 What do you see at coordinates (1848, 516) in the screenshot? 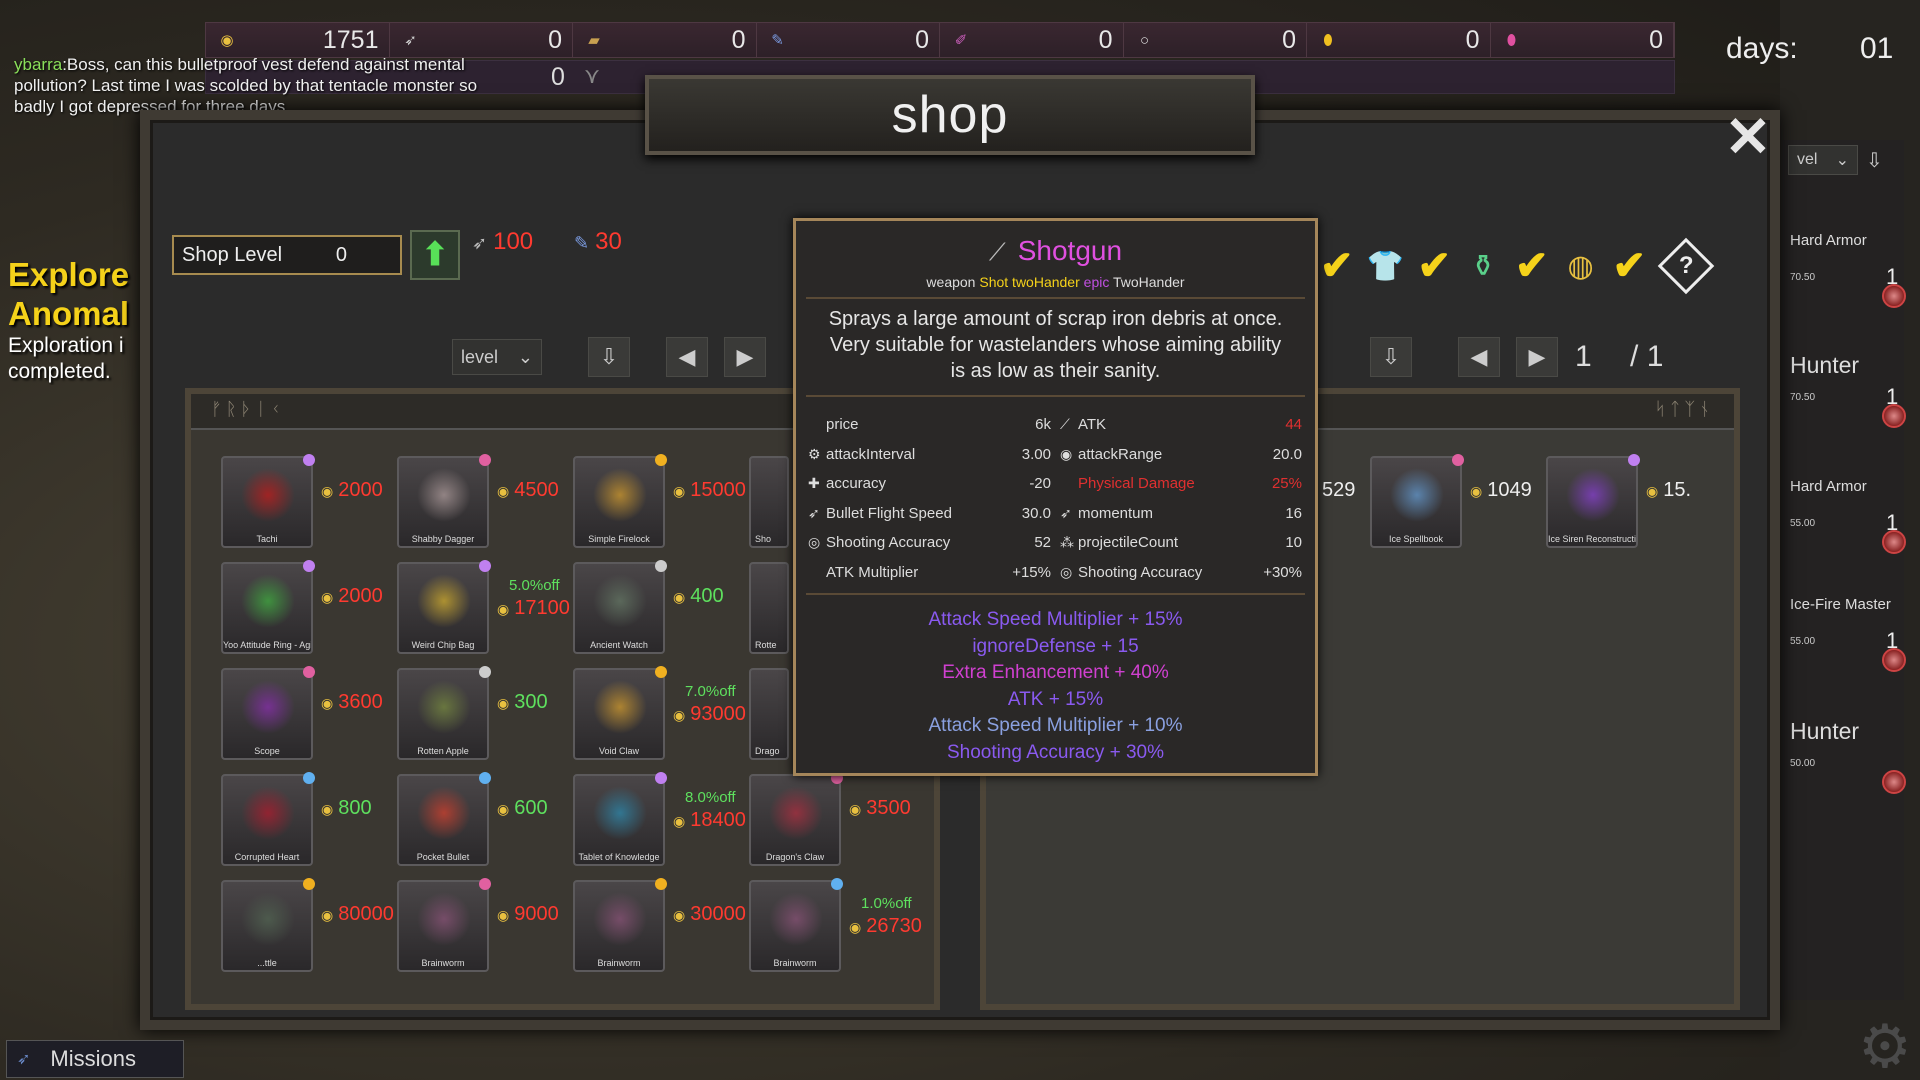
I see `character-entry: Hard Armor 55.00 1` at bounding box center [1848, 516].